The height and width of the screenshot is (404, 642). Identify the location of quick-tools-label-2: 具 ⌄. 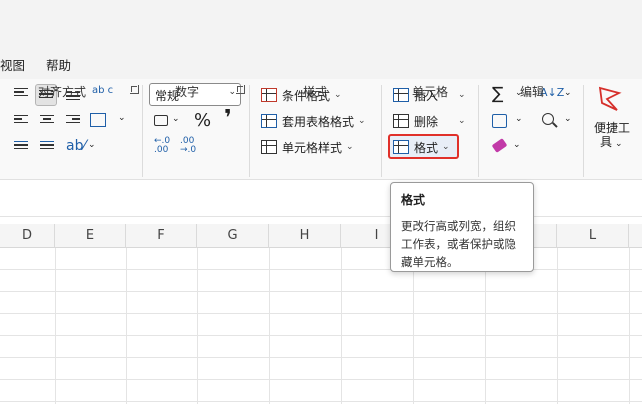
(611, 142).